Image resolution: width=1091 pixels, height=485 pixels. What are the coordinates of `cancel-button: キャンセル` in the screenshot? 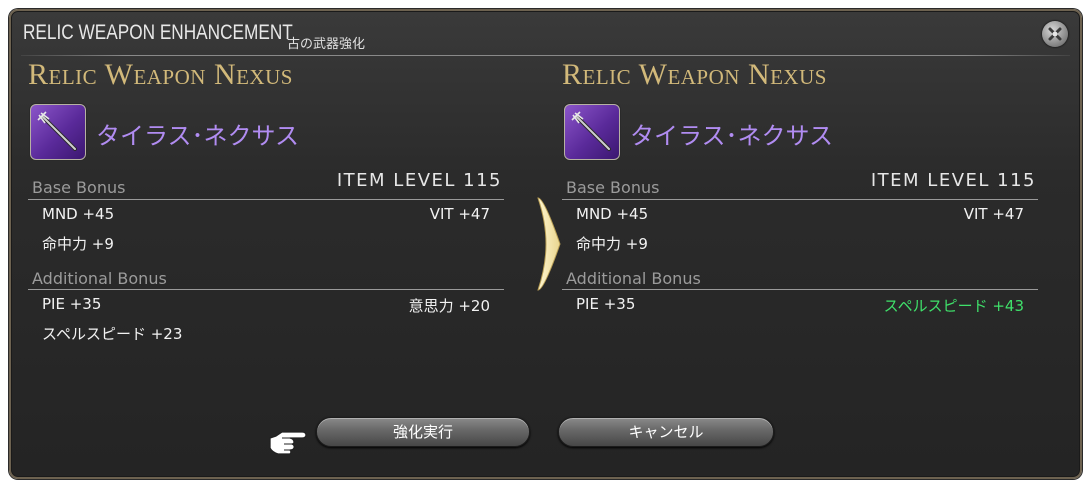 It's located at (666, 432).